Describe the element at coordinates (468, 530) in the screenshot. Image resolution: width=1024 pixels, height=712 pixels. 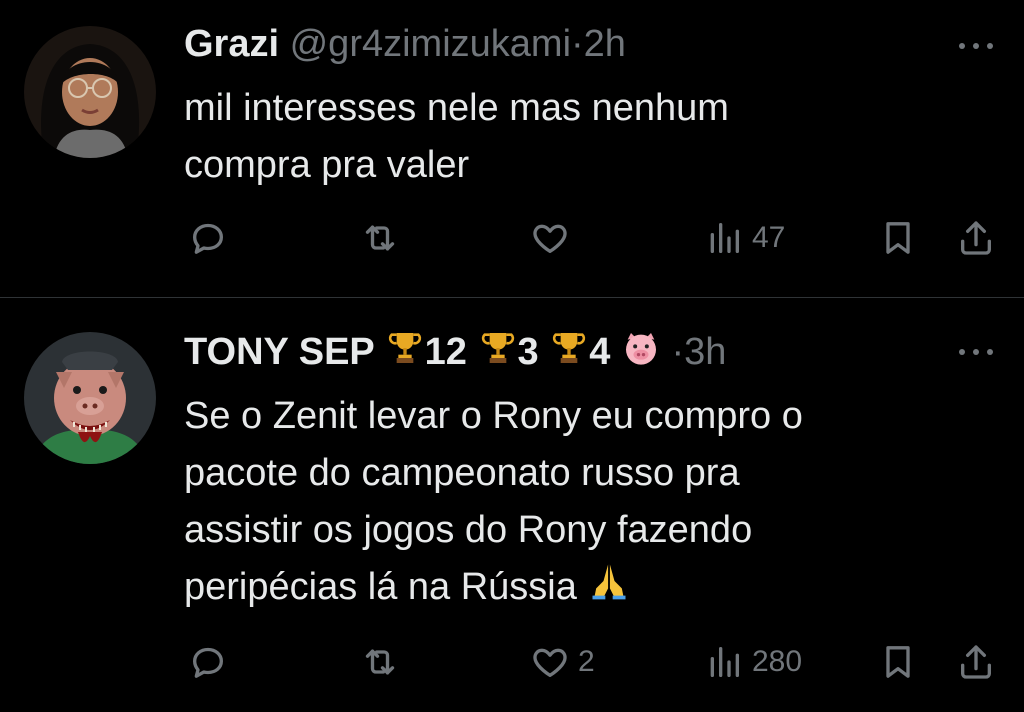
I see `text-line: assistir os jogos do Rony fazendo` at that location.